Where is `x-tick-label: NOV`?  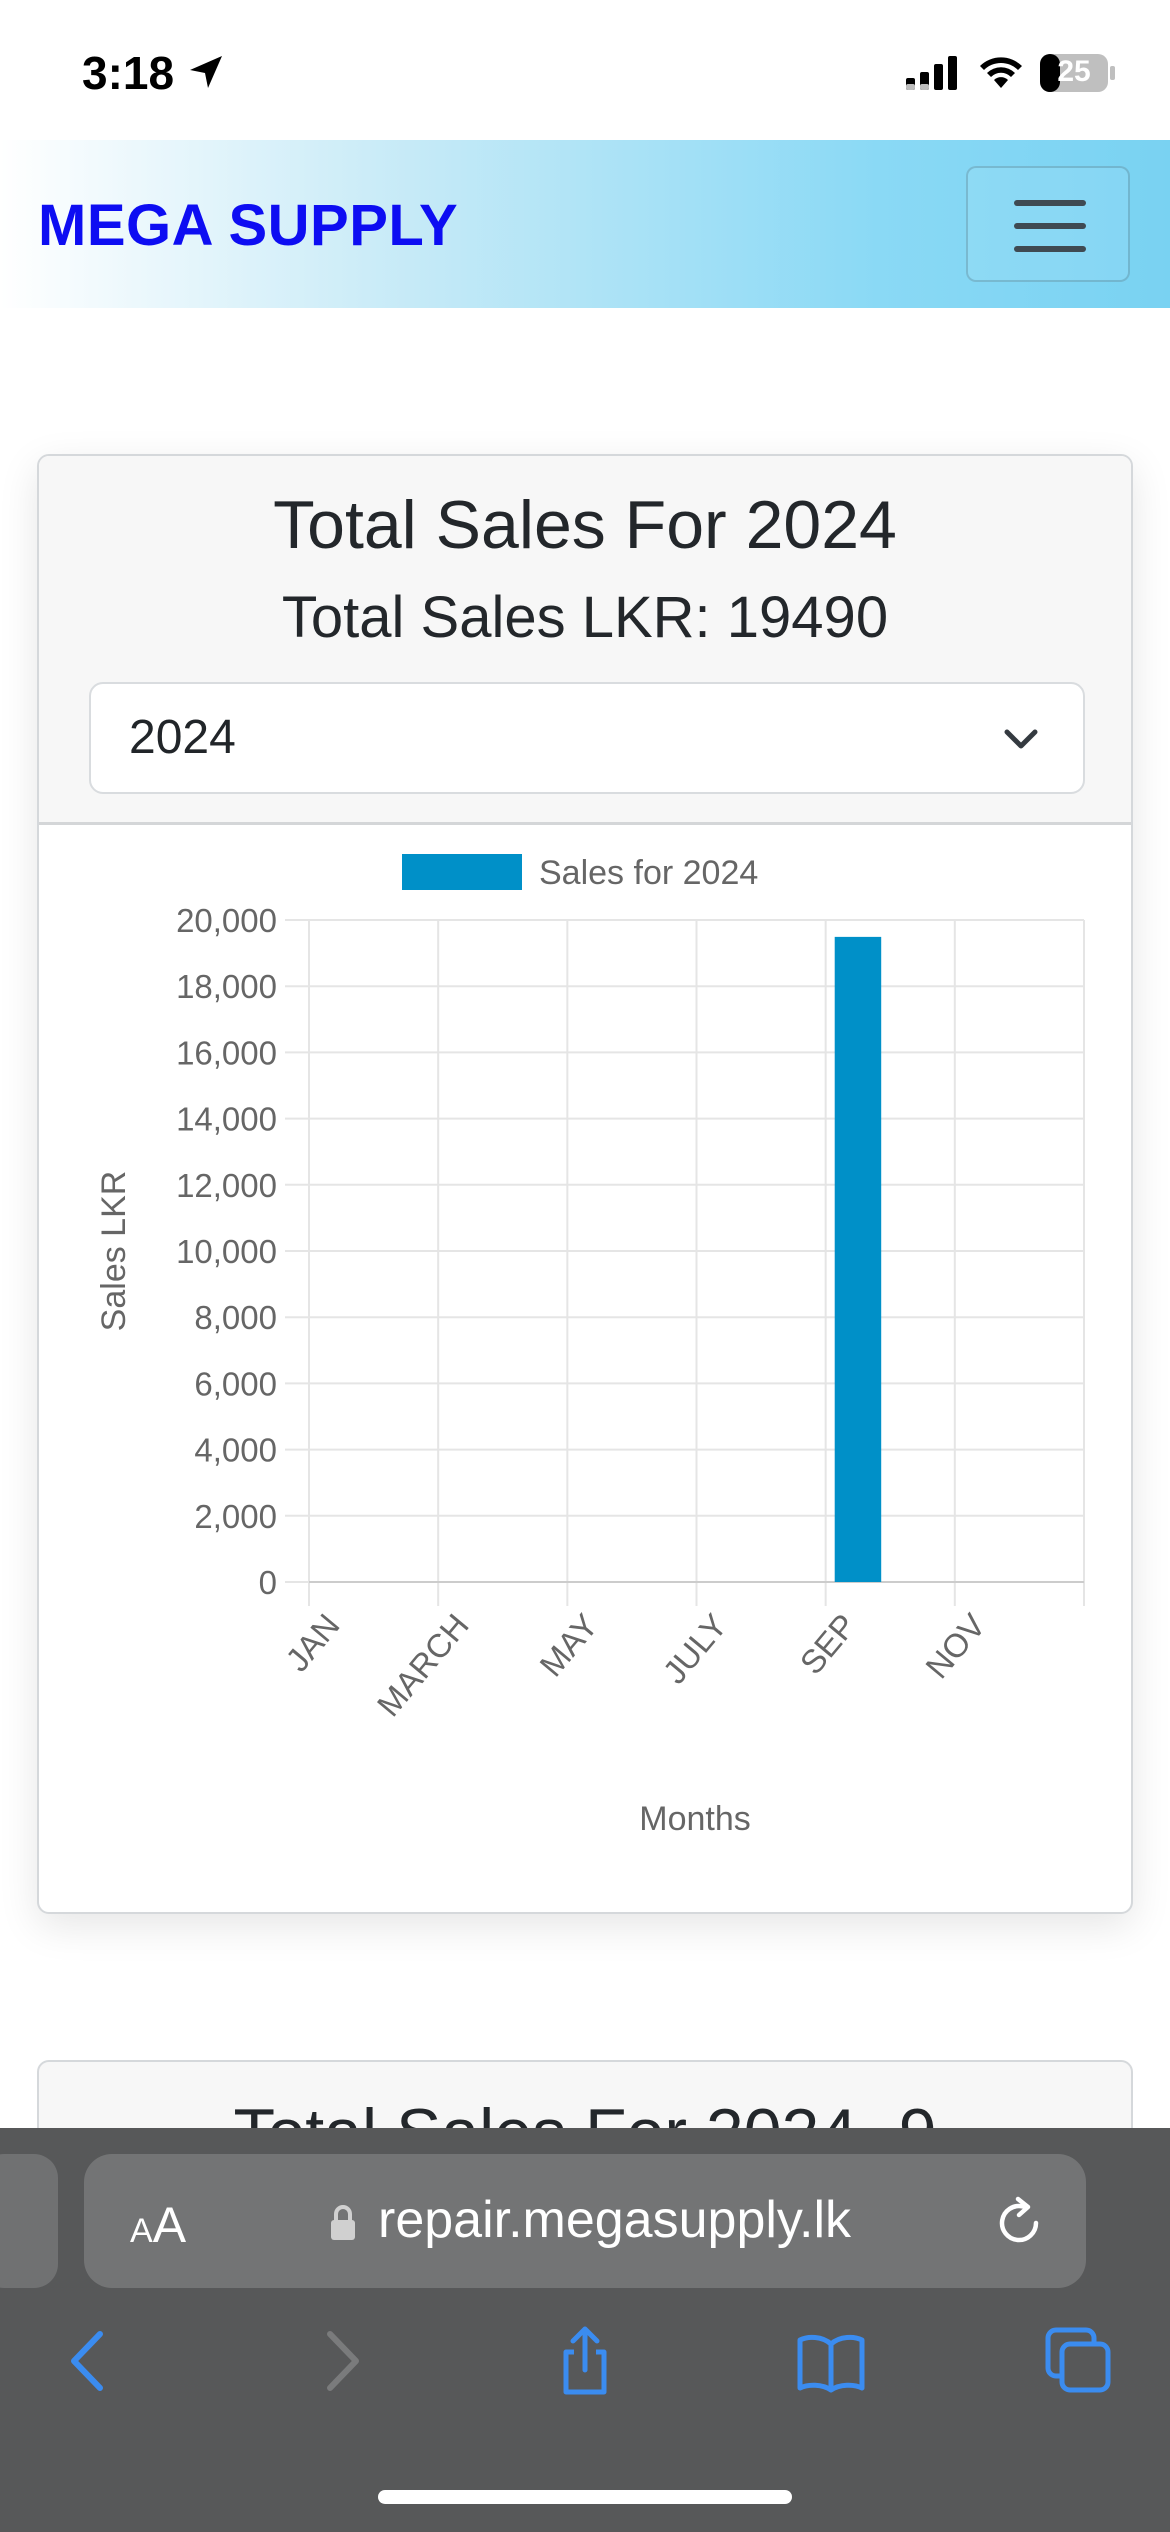 x-tick-label: NOV is located at coordinates (955, 1646).